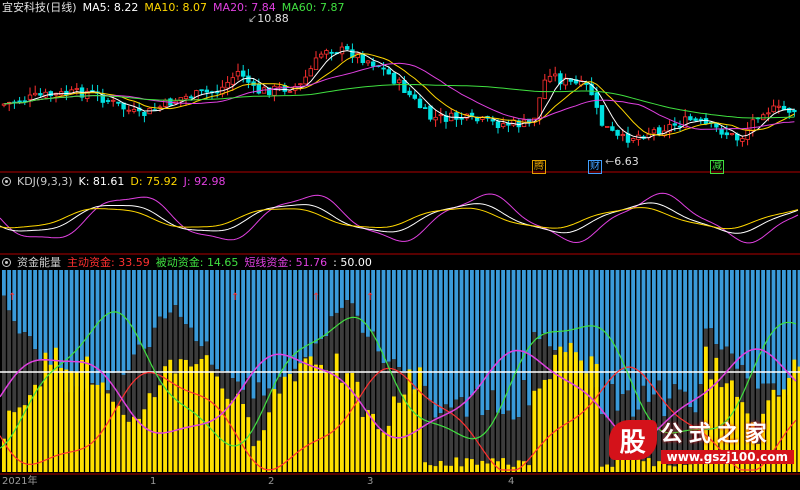 The image size is (800, 490). What do you see at coordinates (271, 481) in the screenshot?
I see `time-axis-label: 2` at bounding box center [271, 481].